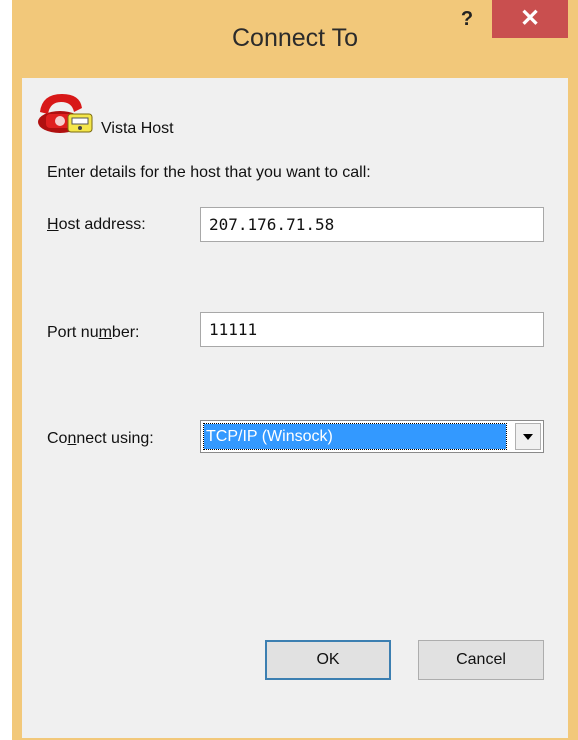  What do you see at coordinates (372, 329) in the screenshot?
I see `port-number-input: 11111` at bounding box center [372, 329].